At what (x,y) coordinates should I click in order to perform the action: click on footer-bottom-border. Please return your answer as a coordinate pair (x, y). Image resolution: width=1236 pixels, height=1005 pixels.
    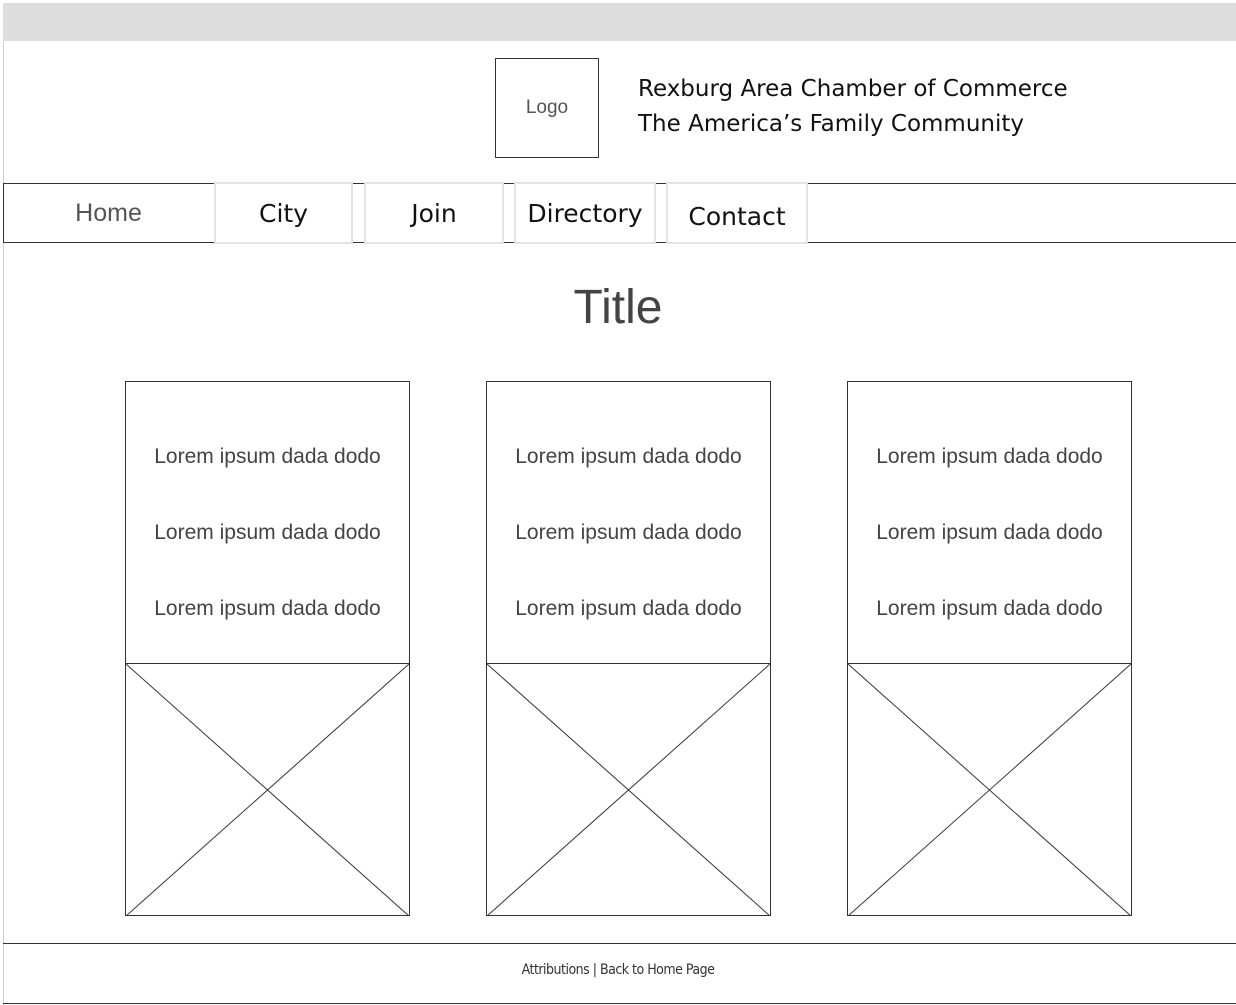
    Looking at the image, I should click on (619, 1003).